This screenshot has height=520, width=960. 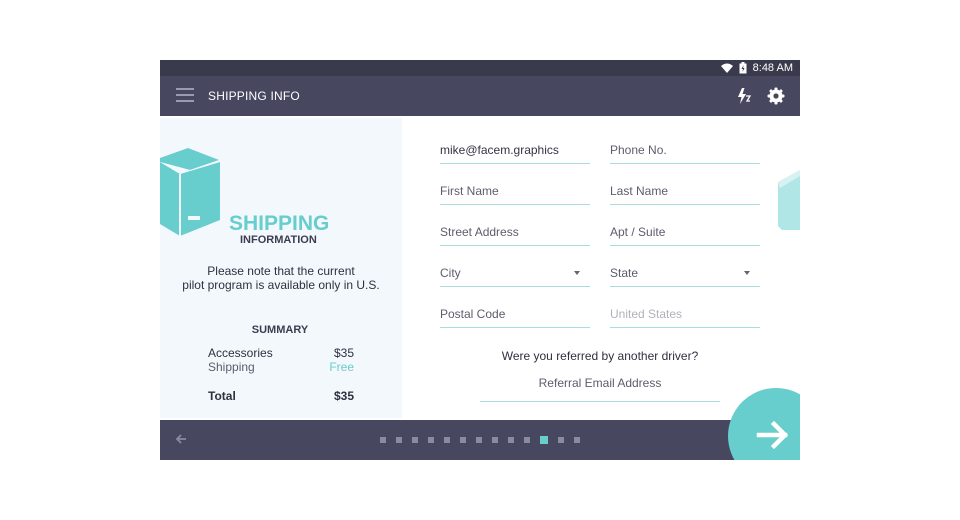 What do you see at coordinates (278, 240) in the screenshot?
I see `section-subheading: INFORMATION` at bounding box center [278, 240].